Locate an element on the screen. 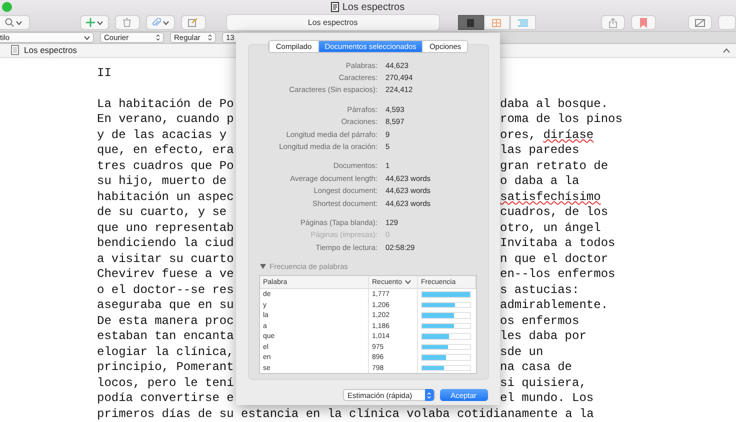 Image resolution: width=736 pixels, height=422 pixels. text-line: y de las acacias y is located at coordinates (162, 135).